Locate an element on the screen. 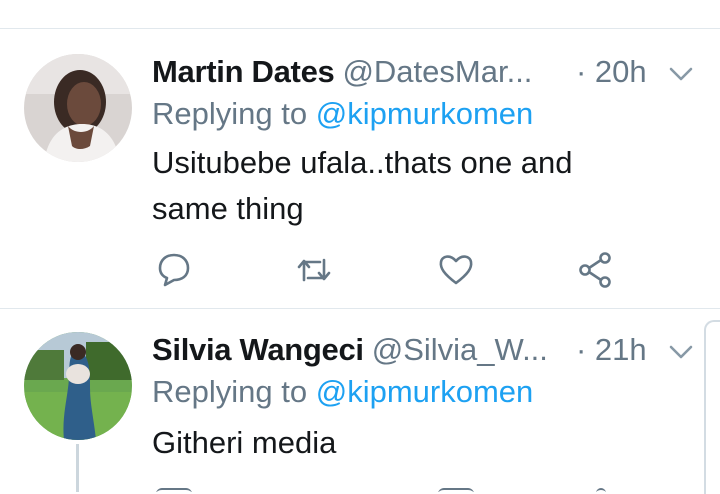 This screenshot has height=494, width=720. tweet-header: Silvia Wangeci @Silvia_W... · 21h is located at coordinates (432, 352).